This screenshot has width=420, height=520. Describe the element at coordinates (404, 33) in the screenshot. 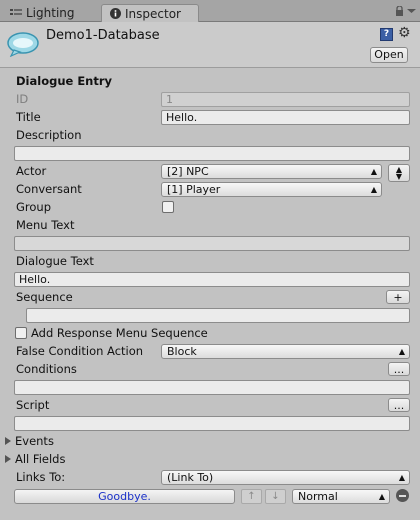

I see `gear-icon: ⚙` at that location.